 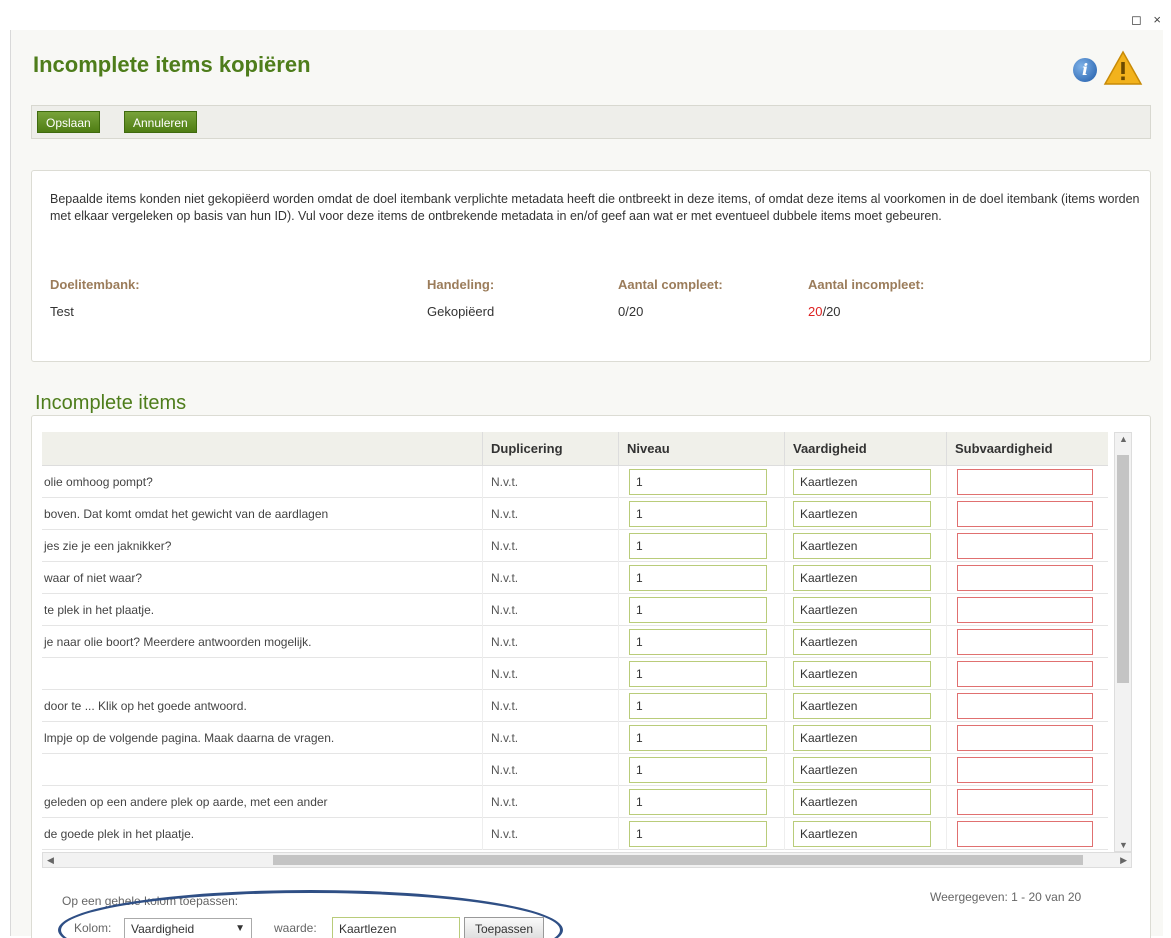 What do you see at coordinates (62, 311) in the screenshot?
I see `target-value: Test` at bounding box center [62, 311].